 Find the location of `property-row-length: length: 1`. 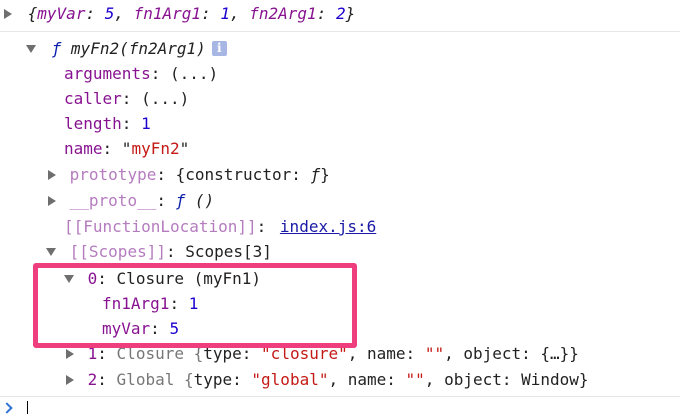

property-row-length: length: 1 is located at coordinates (107, 123).